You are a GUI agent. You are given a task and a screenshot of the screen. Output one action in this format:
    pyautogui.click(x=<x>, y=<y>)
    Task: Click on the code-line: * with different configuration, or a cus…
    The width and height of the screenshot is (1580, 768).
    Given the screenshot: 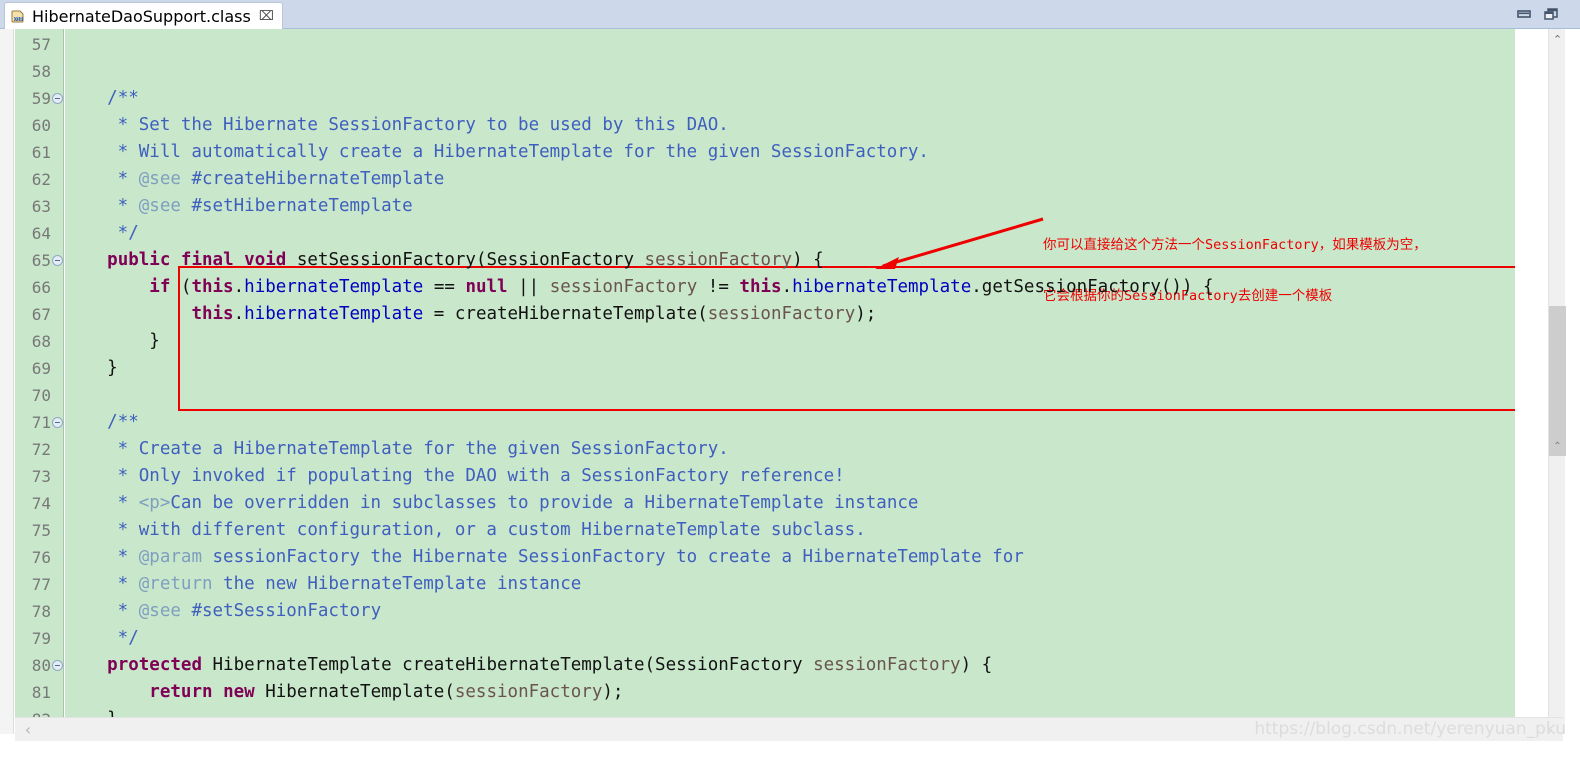 What is the action you would take?
    pyautogui.click(x=465, y=530)
    